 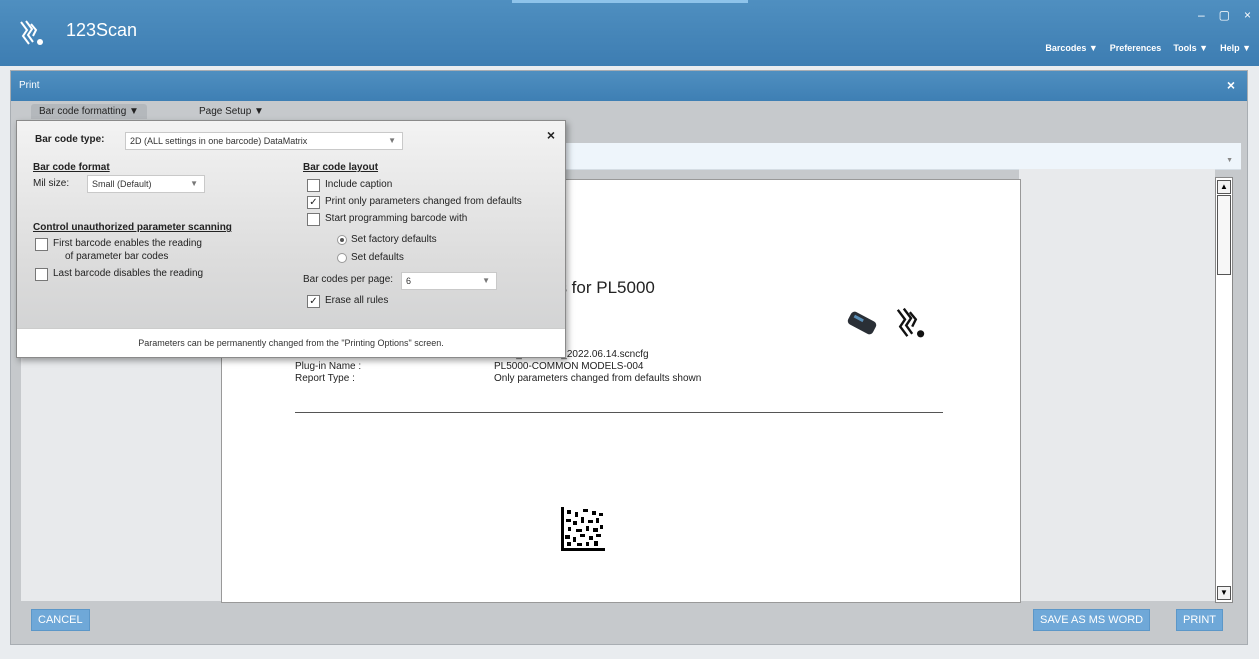 I want to click on start-programming-label: Start programming barcode with, so click(x=396, y=218).